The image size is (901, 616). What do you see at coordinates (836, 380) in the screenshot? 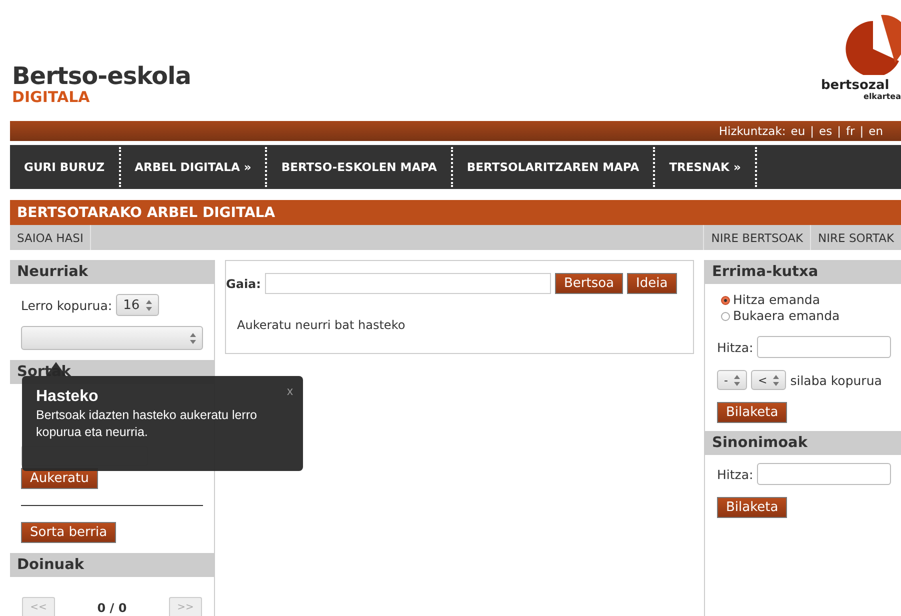
I see `syllable-label: silaba kopurua` at bounding box center [836, 380].